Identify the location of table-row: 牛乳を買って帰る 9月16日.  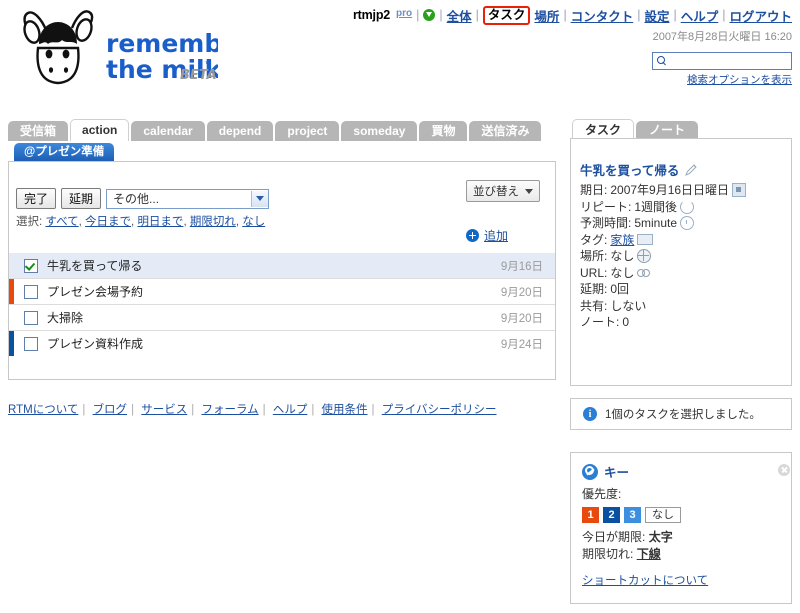
(282, 266).